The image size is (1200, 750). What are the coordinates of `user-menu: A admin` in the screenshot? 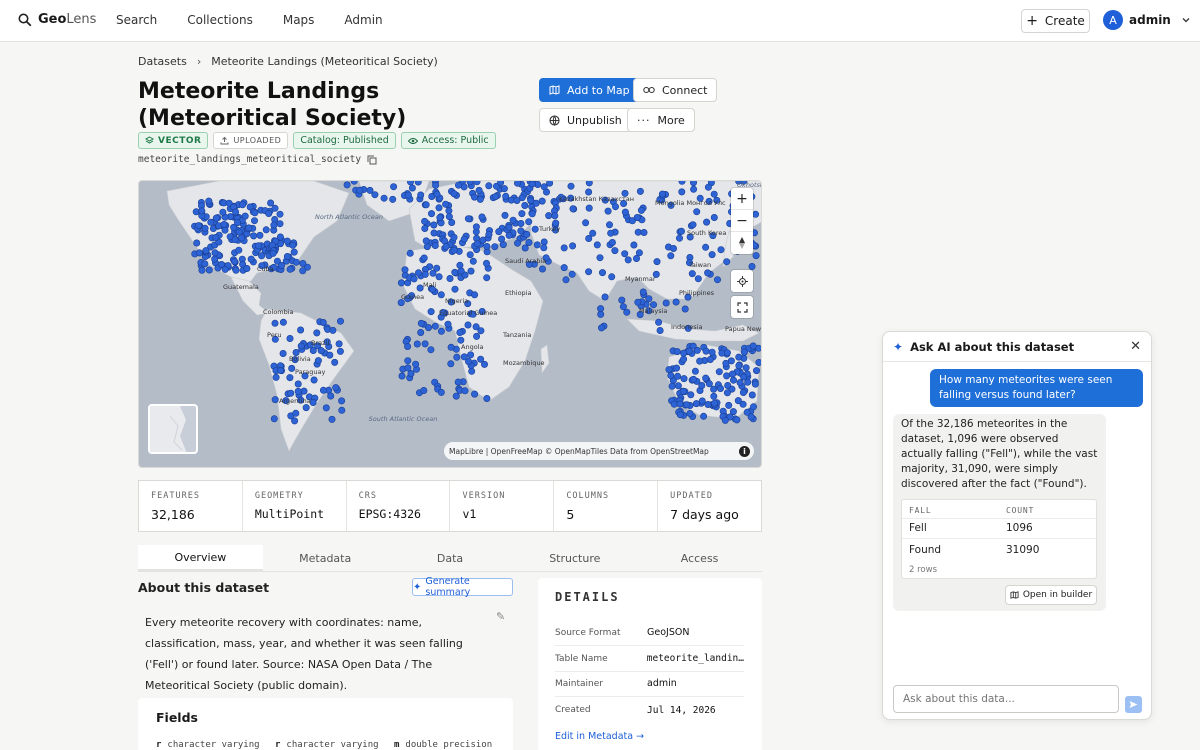 It's located at (1147, 20).